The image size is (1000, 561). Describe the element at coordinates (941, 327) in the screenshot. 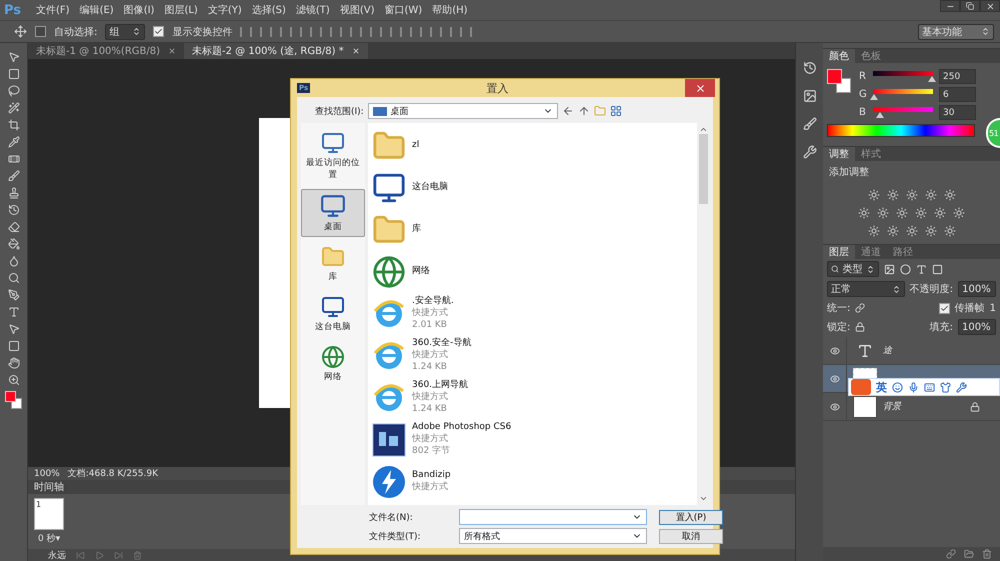

I see `fill-label: 填充:` at that location.